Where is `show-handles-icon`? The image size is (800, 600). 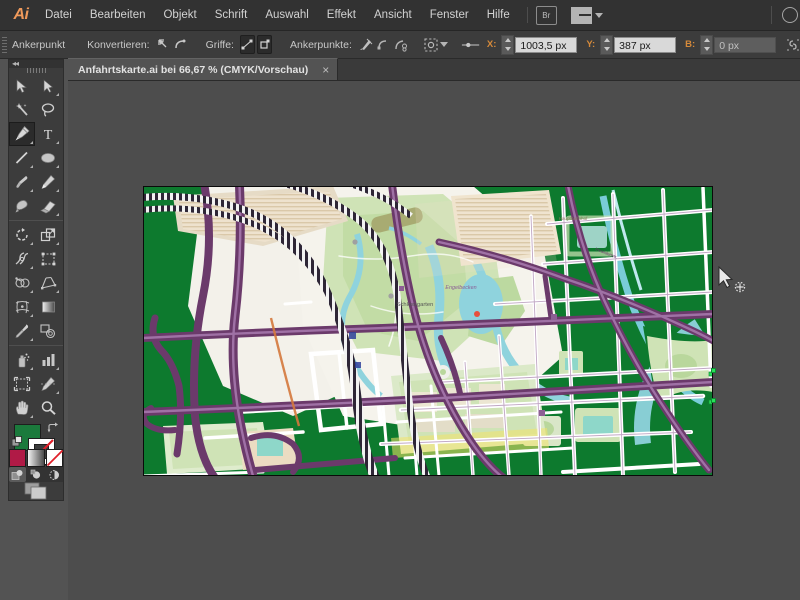 show-handles-icon is located at coordinates (247, 44).